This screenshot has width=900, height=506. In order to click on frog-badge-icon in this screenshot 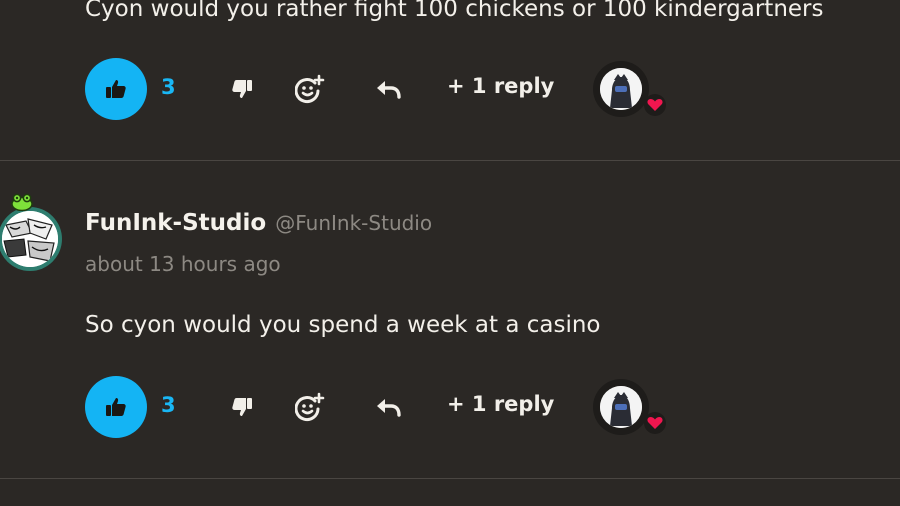, I will do `click(22, 202)`.